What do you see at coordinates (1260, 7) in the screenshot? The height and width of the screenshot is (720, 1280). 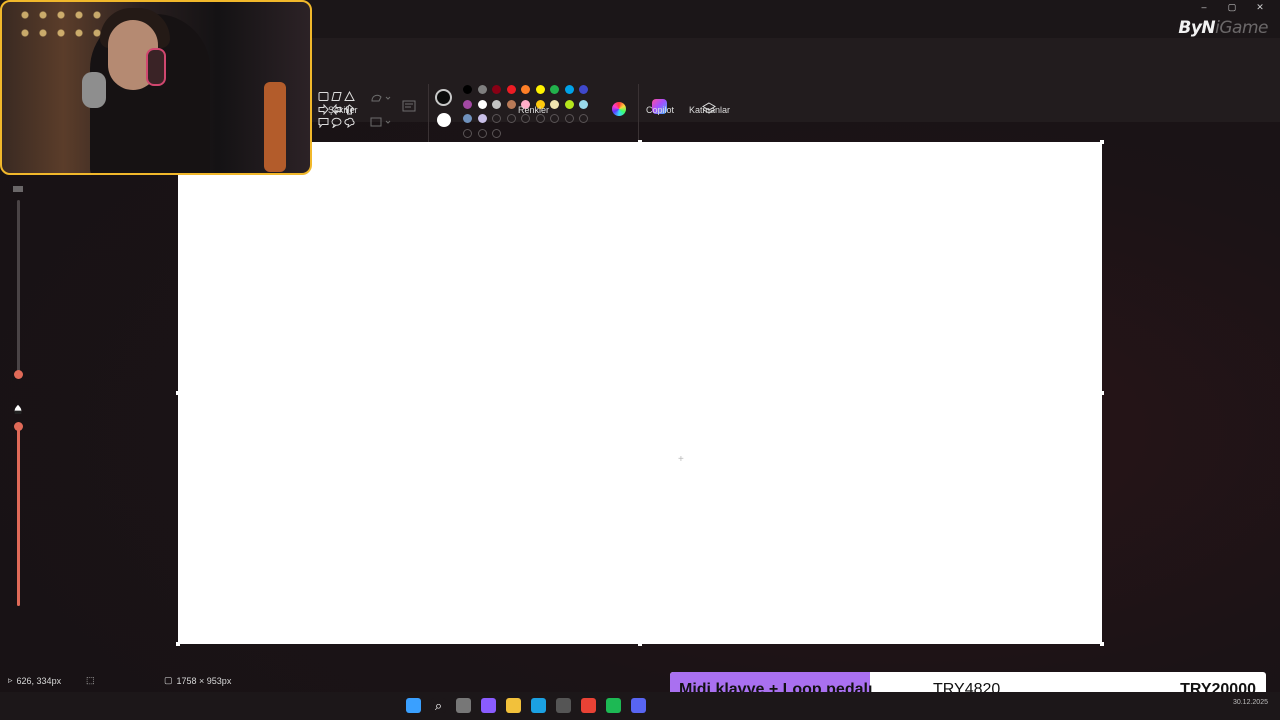 I see `close-button: ✕` at bounding box center [1260, 7].